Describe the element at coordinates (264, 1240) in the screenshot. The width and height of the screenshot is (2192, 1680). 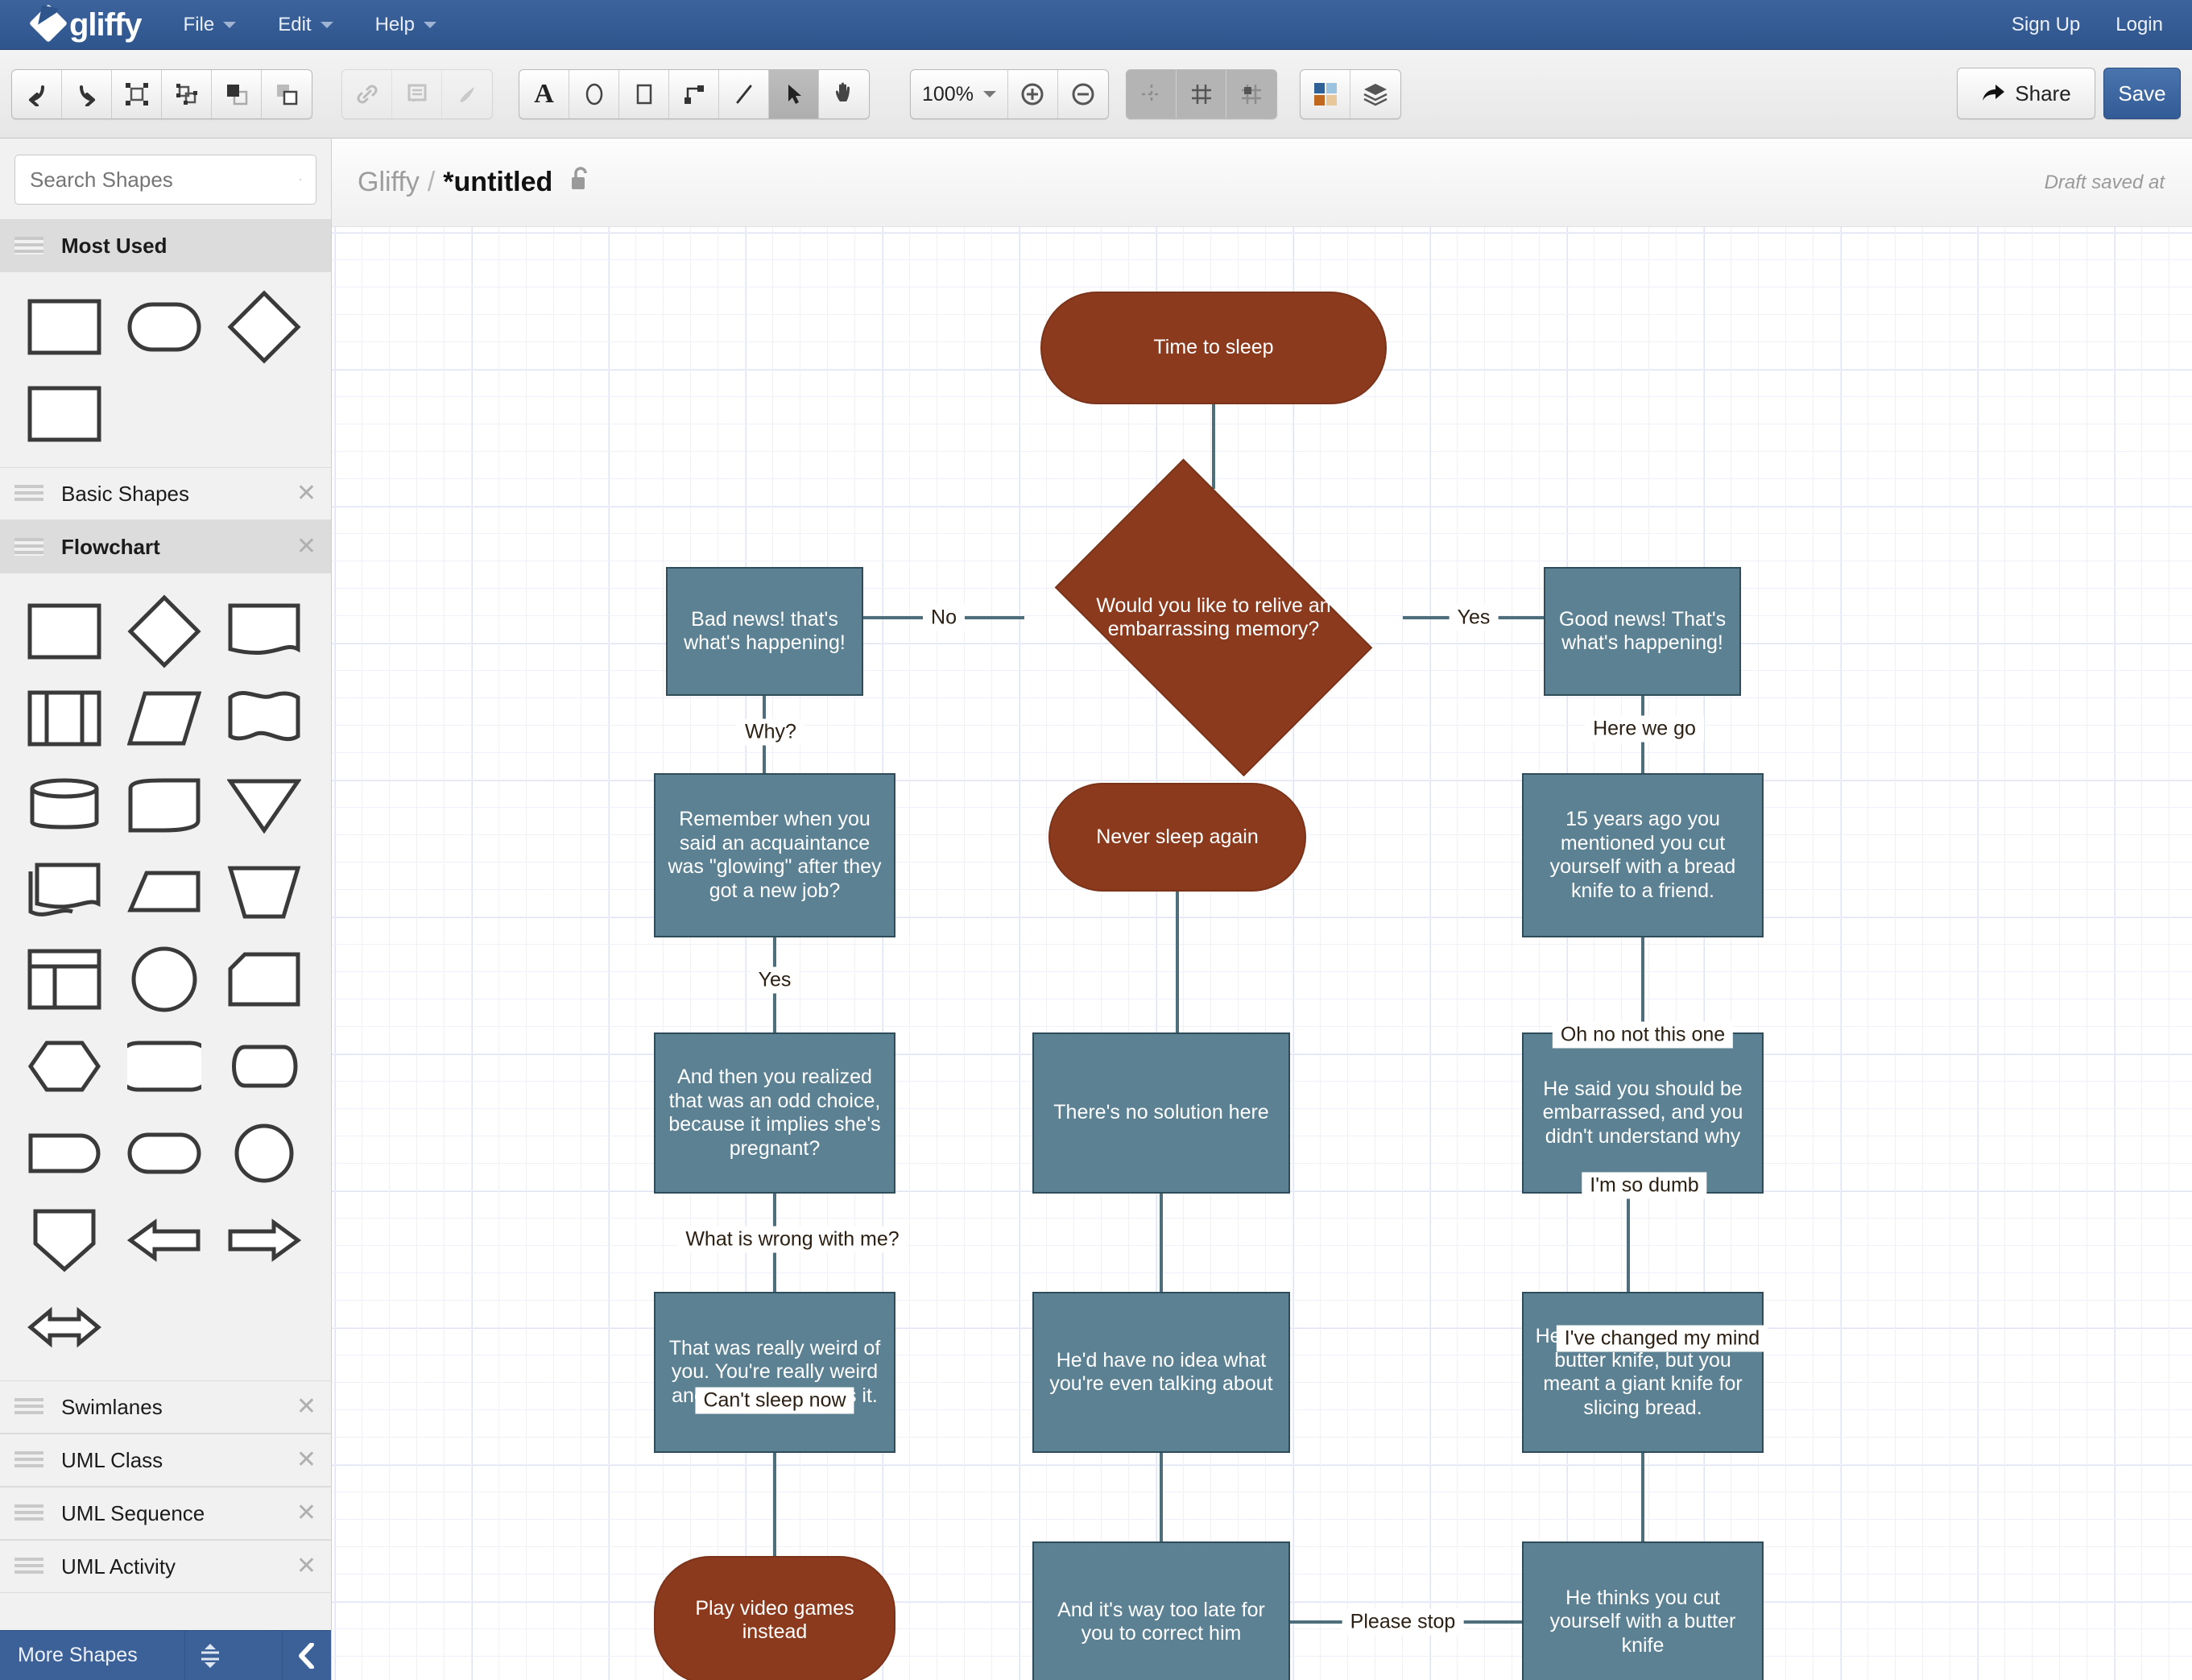
I see `shape-arrow-right` at that location.